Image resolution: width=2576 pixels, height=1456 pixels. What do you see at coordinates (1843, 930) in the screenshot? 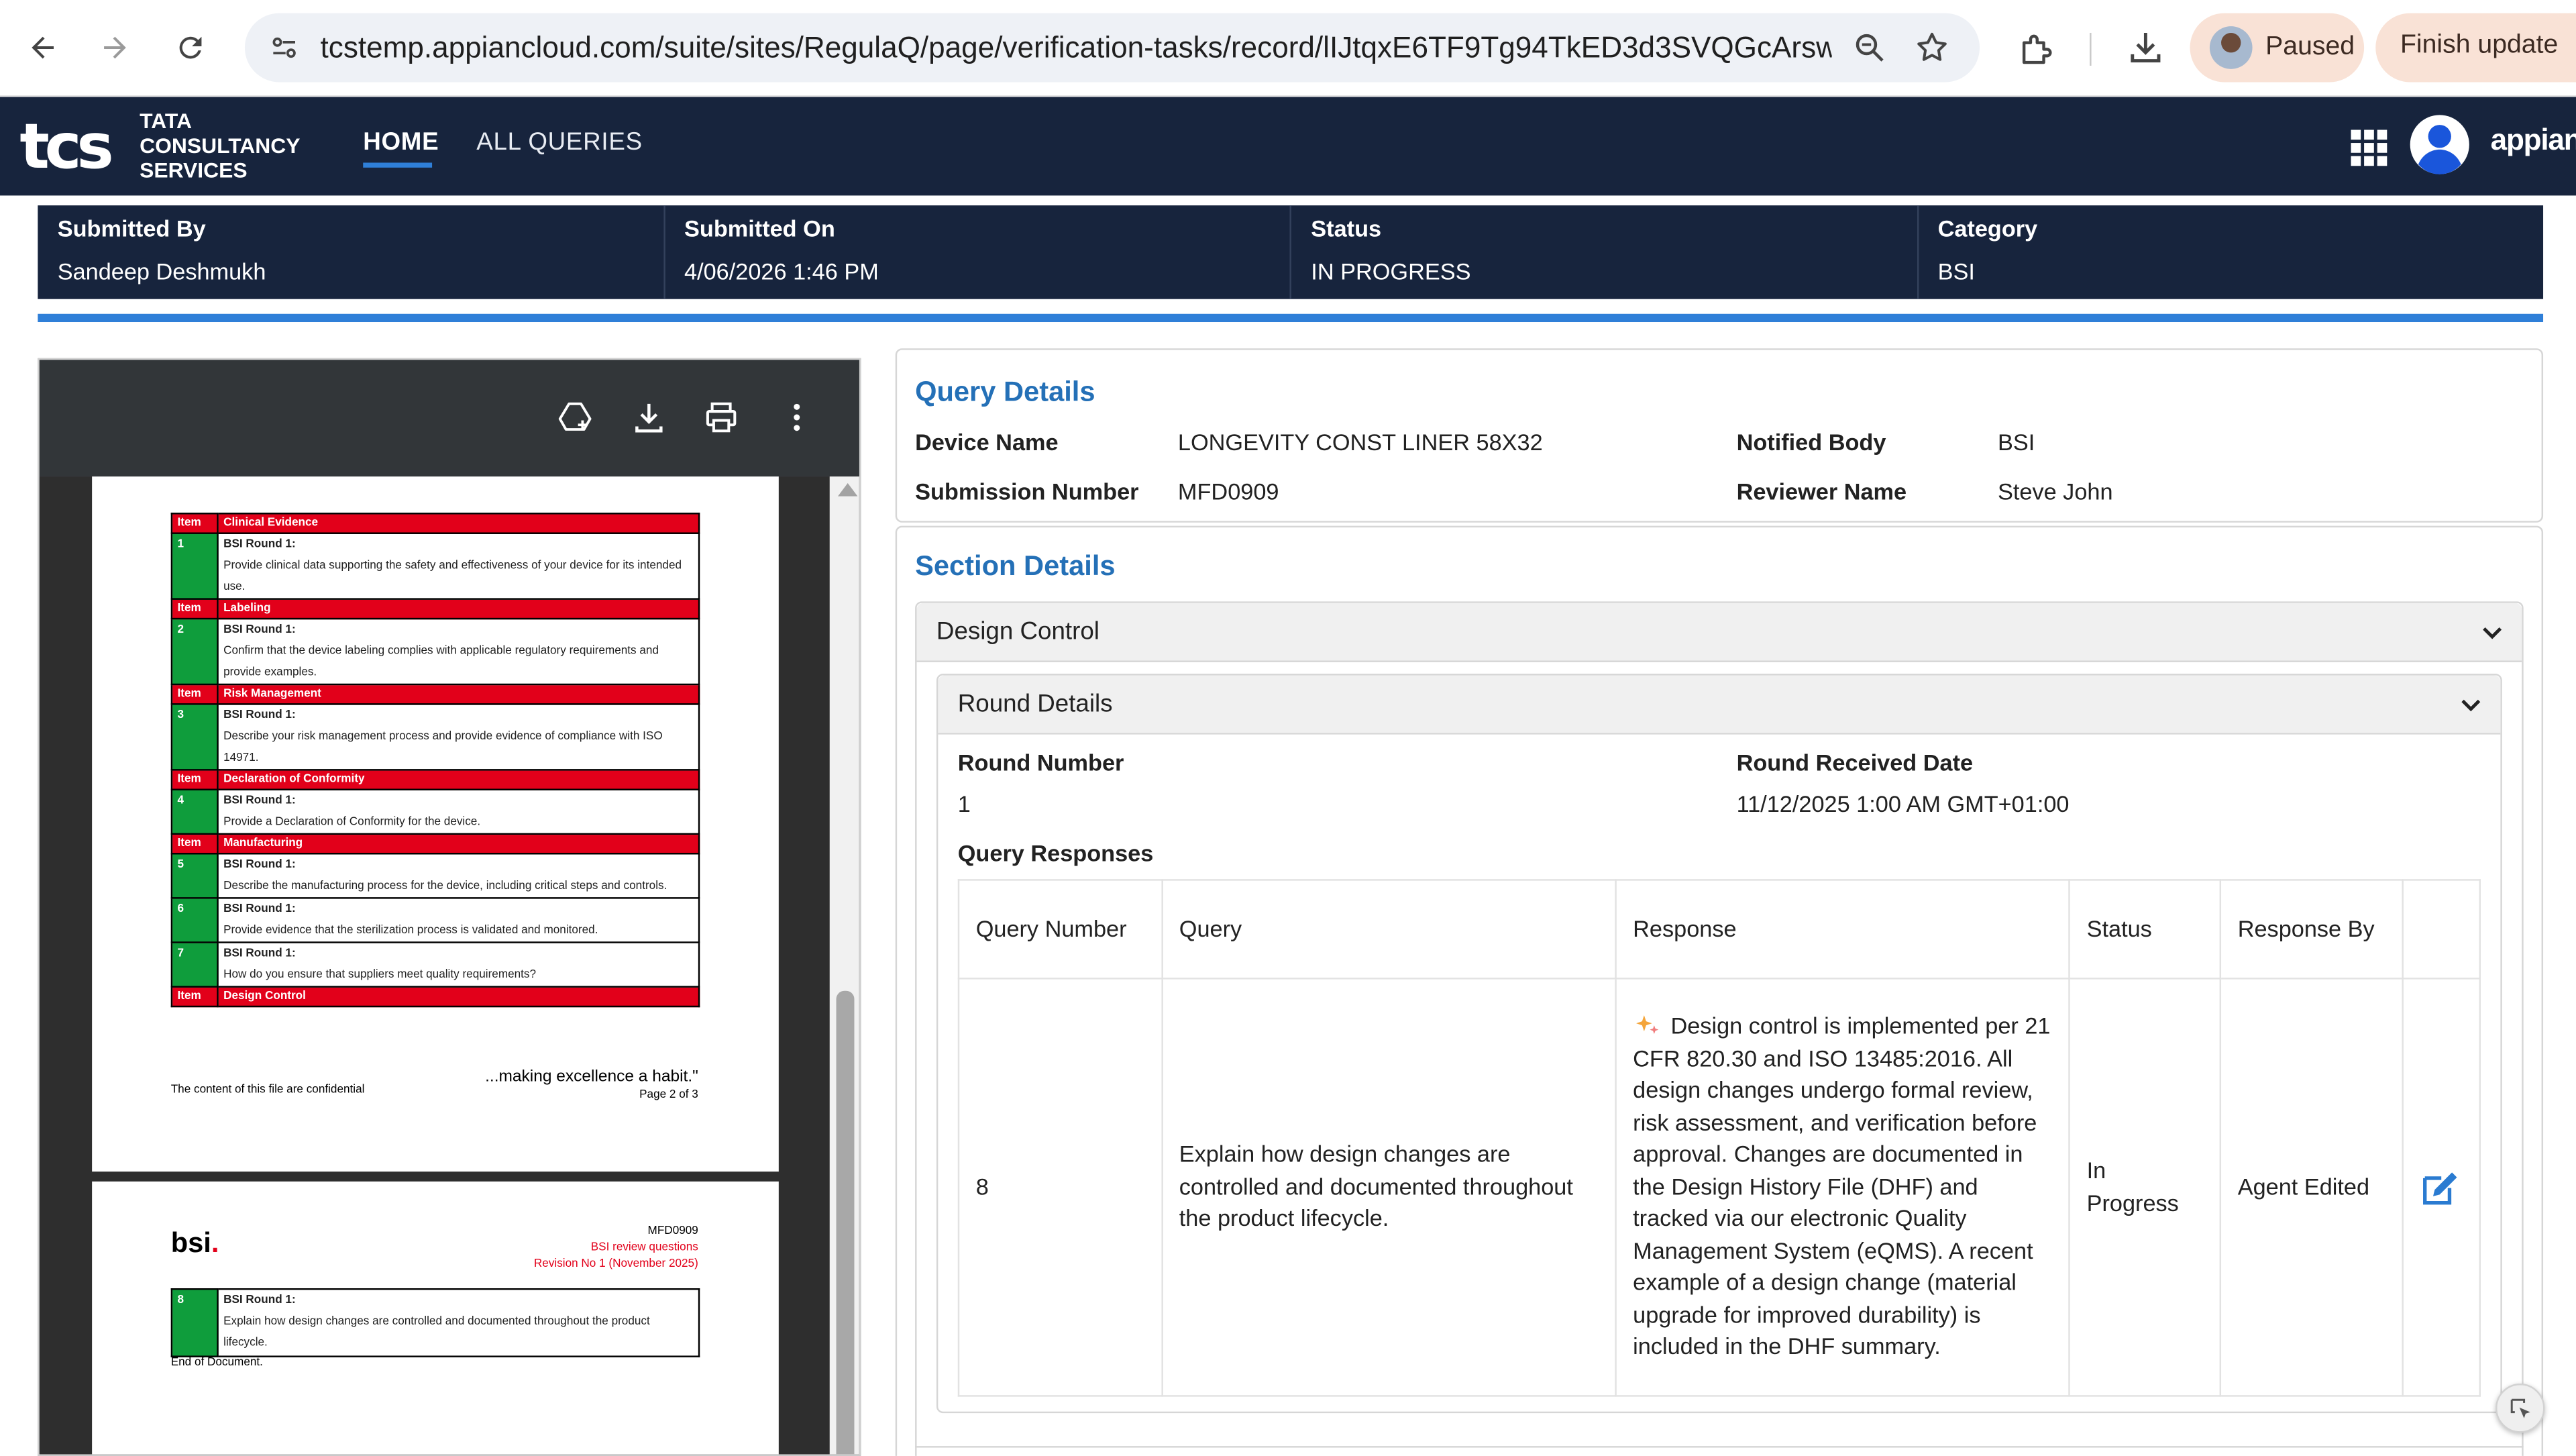
I see `col-response: Response` at bounding box center [1843, 930].